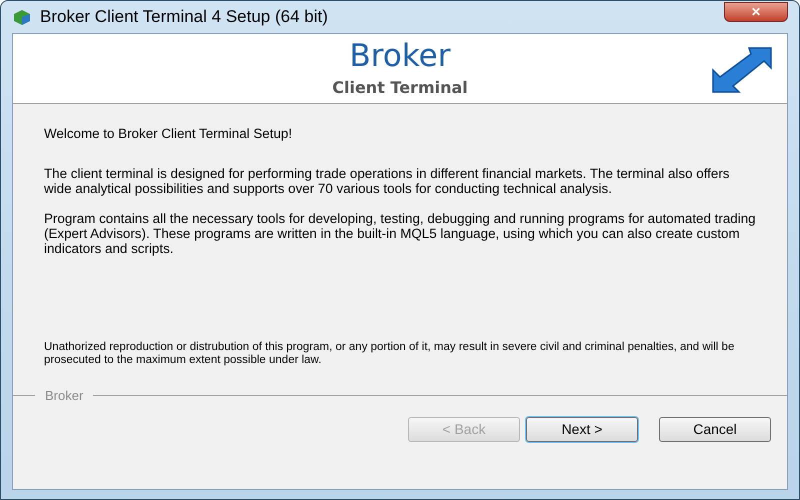  I want to click on legal-notice: Unathorized reproduction or distrubution of this program, or any portion of it, may result in severe civil and criminal penalties, and will be prosecuted to the maximum extent possible under law., so click(390, 354).